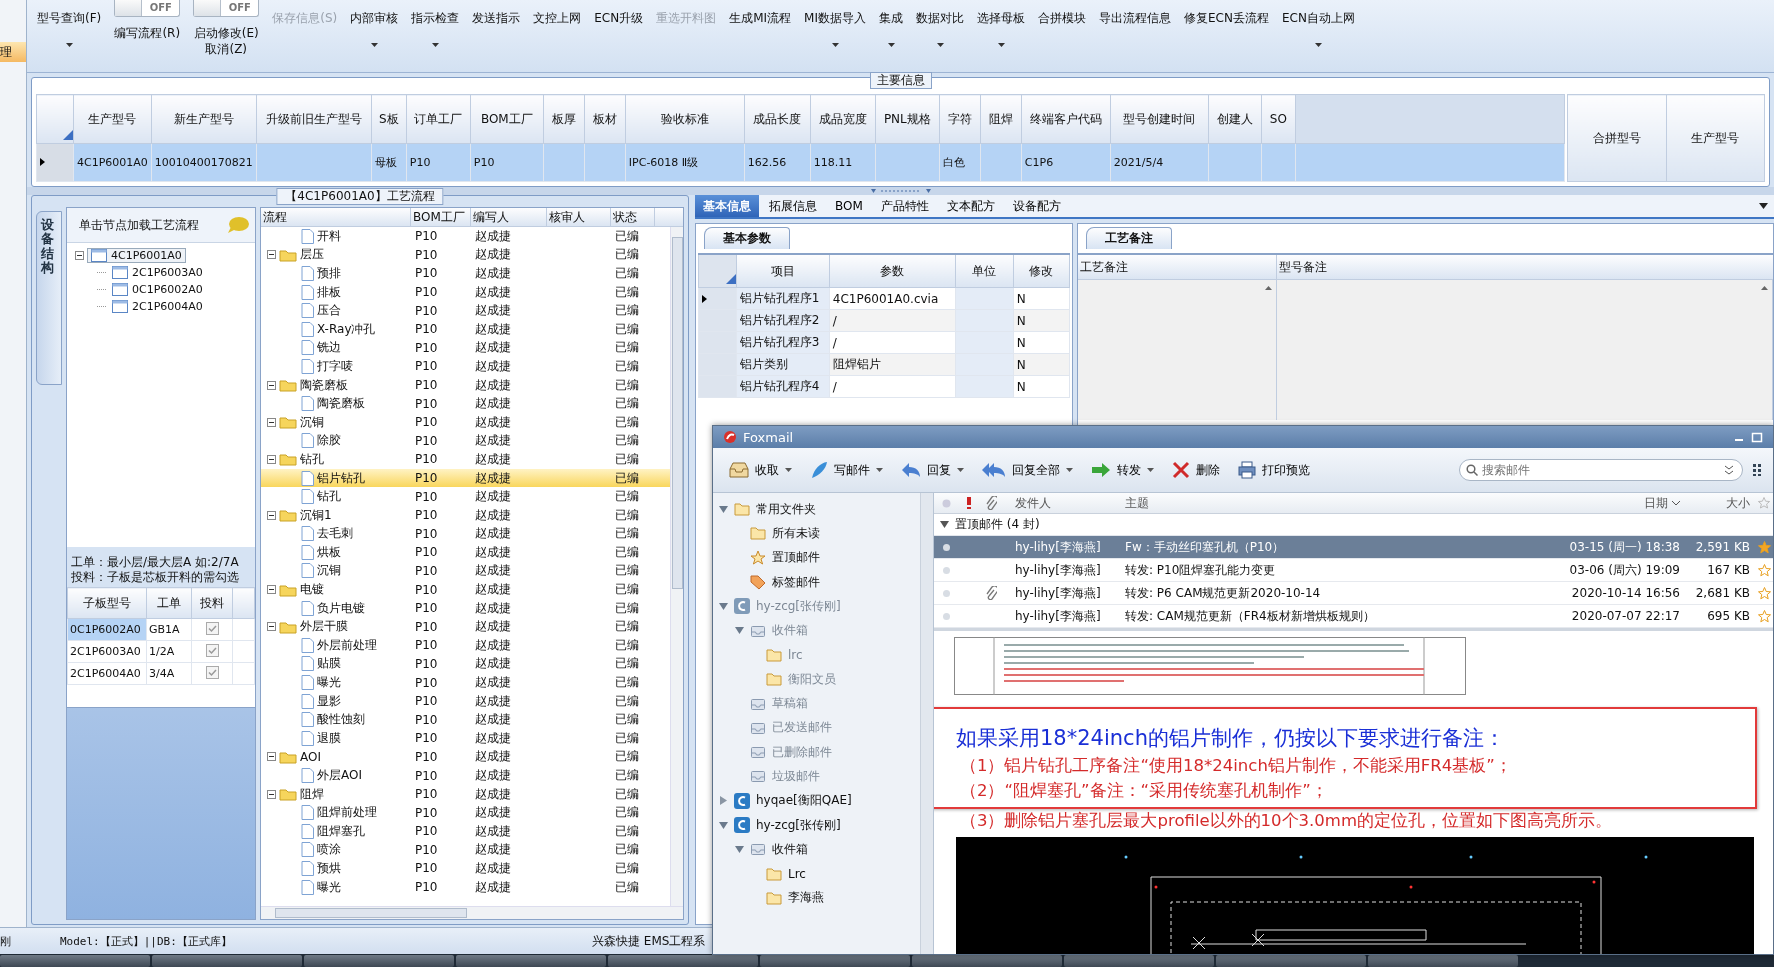 The width and height of the screenshot is (1774, 967). Describe the element at coordinates (1001, 119) in the screenshot. I see `column-header: 阻焊` at that location.